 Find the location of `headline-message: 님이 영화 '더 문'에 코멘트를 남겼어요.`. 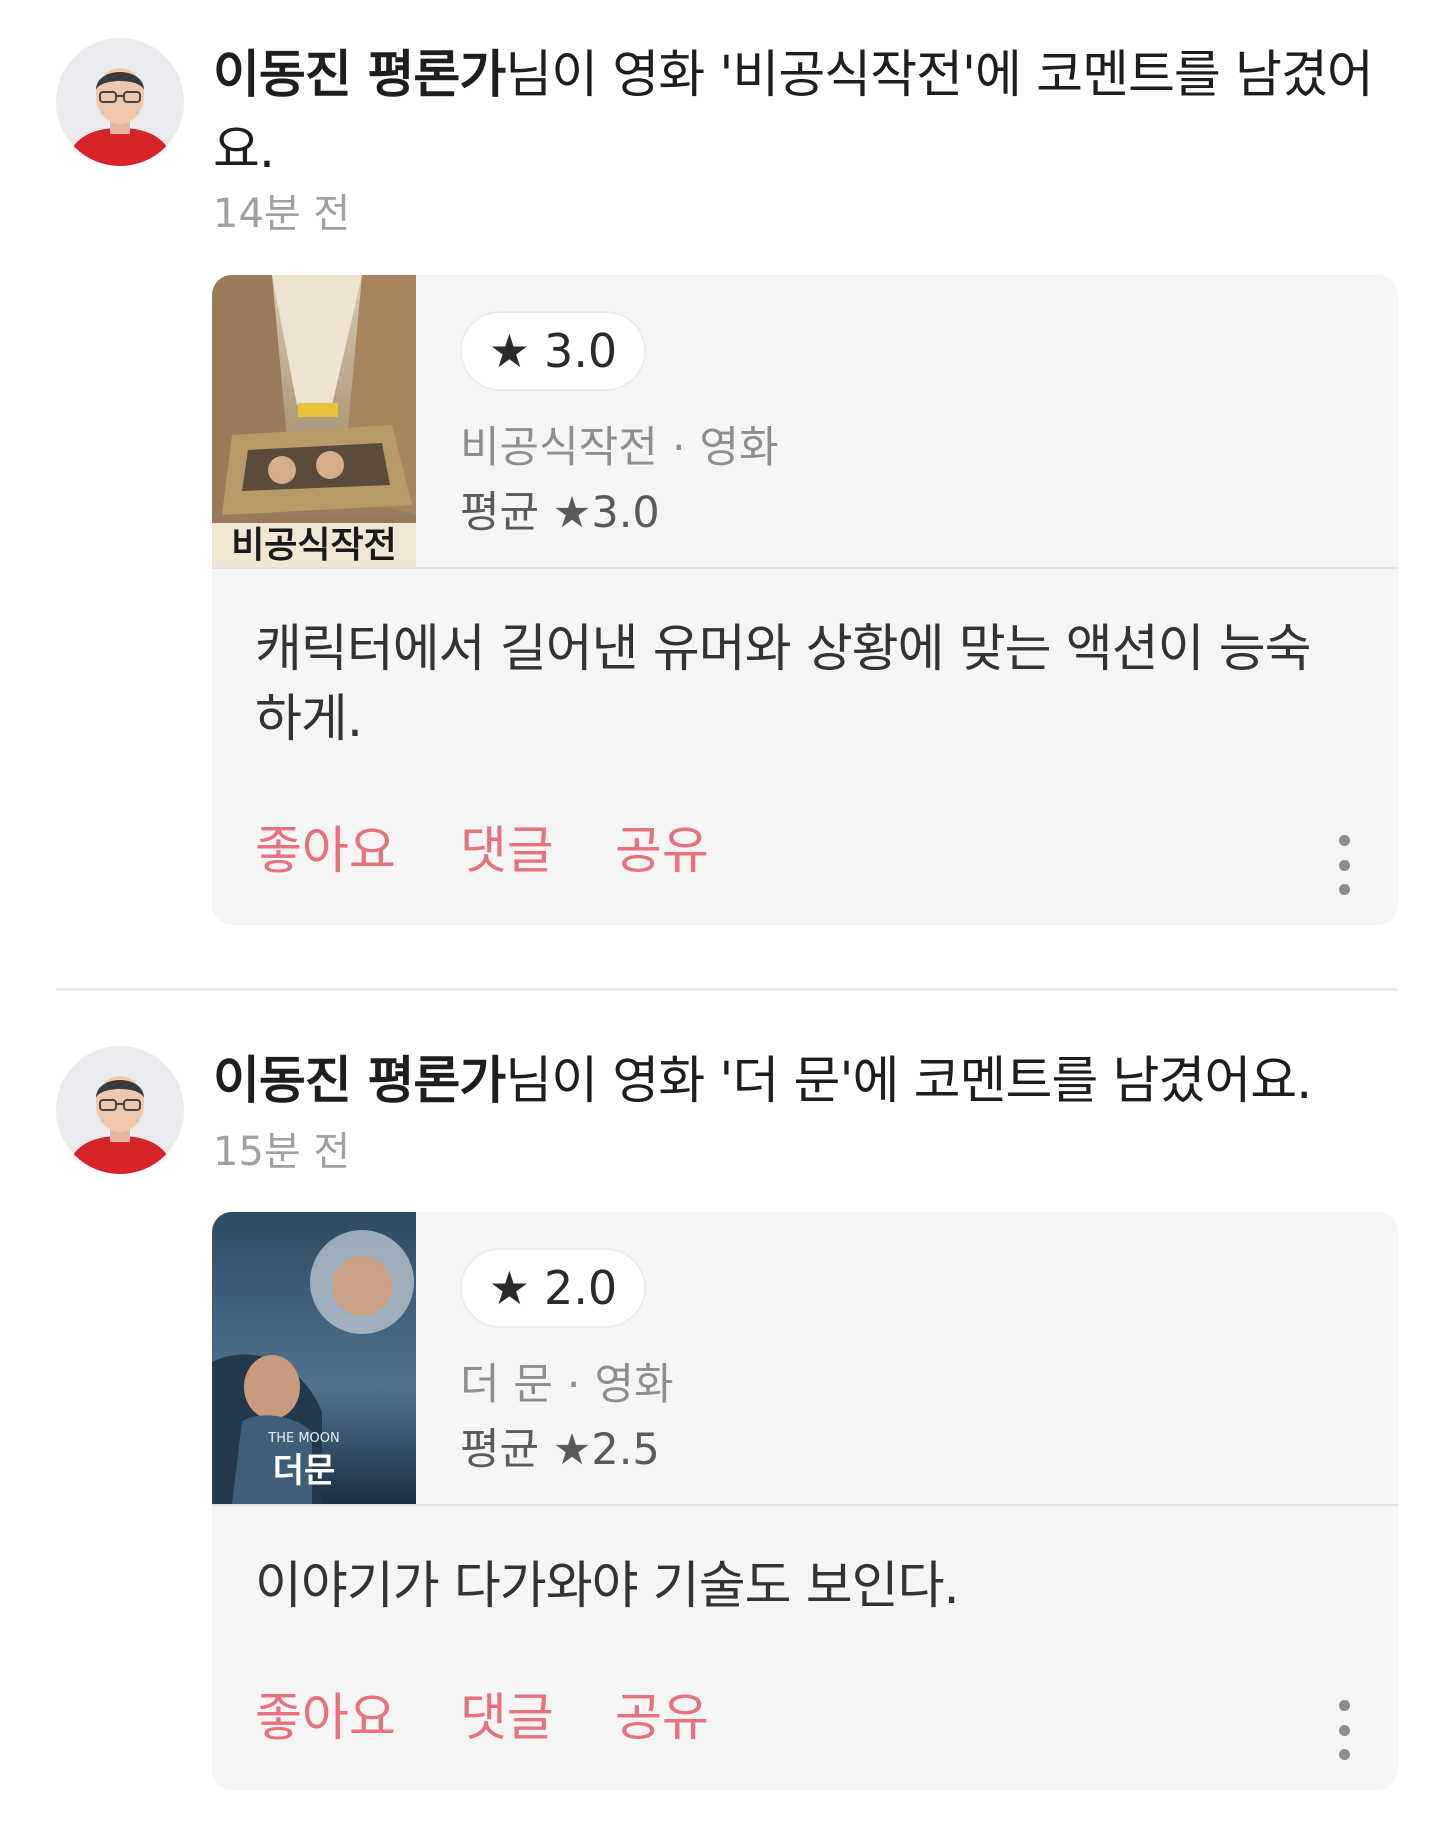

headline-message: 님이 영화 '더 문'에 코멘트를 남겼어요. is located at coordinates (908, 1081).